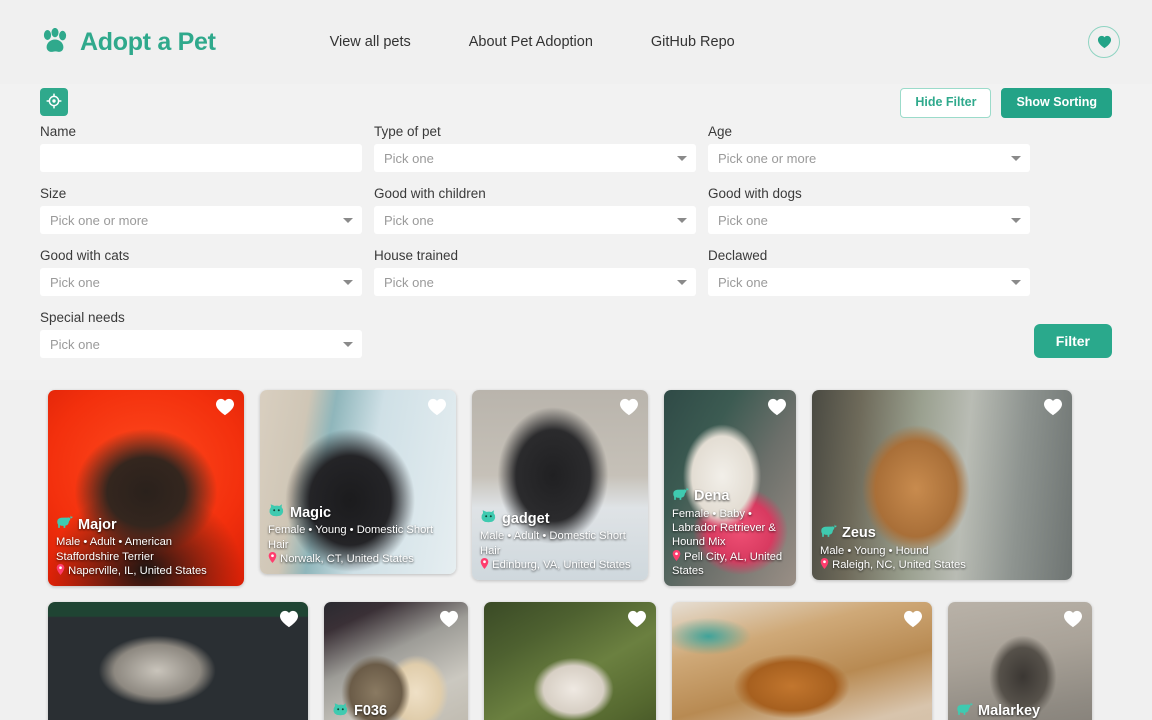 This screenshot has height=720, width=1152. I want to click on filter-field-declawed: Declawed Pick one, so click(869, 272).